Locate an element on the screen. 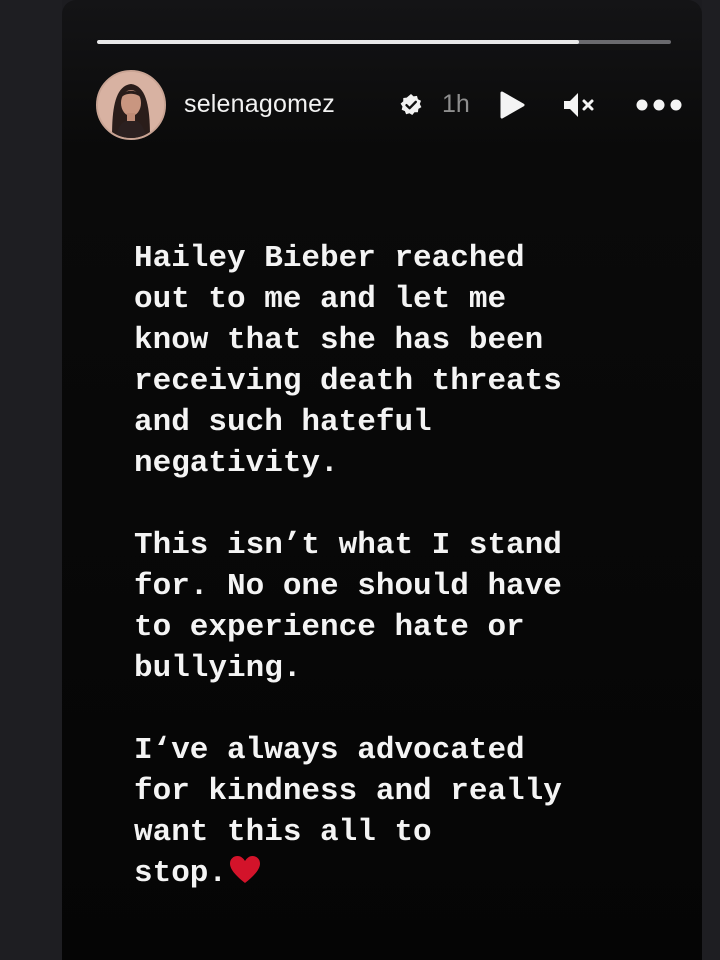 This screenshot has height=960, width=720. more-options-icon is located at coordinates (659, 105).